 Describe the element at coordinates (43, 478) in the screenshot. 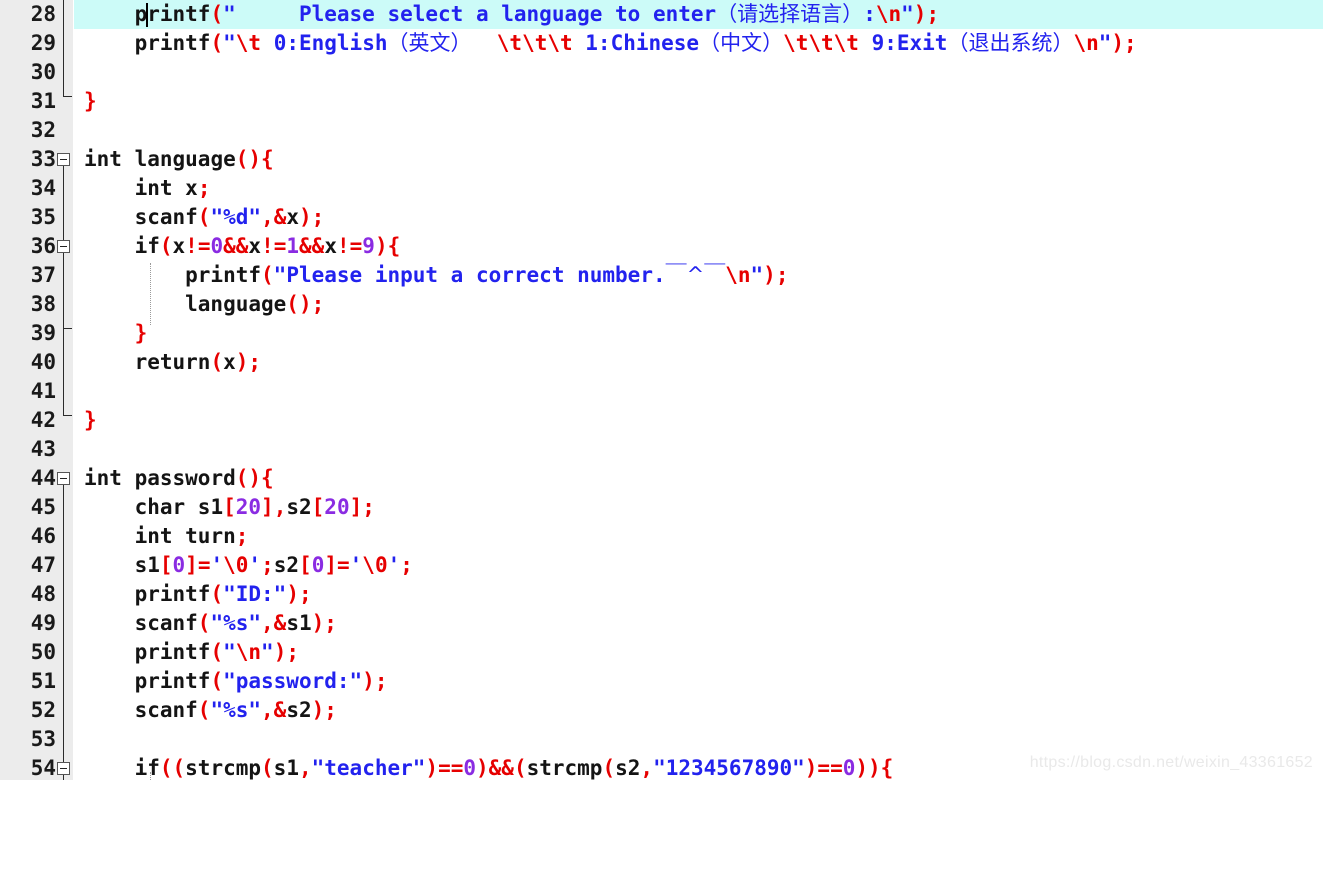

I see `line-number: 44` at that location.